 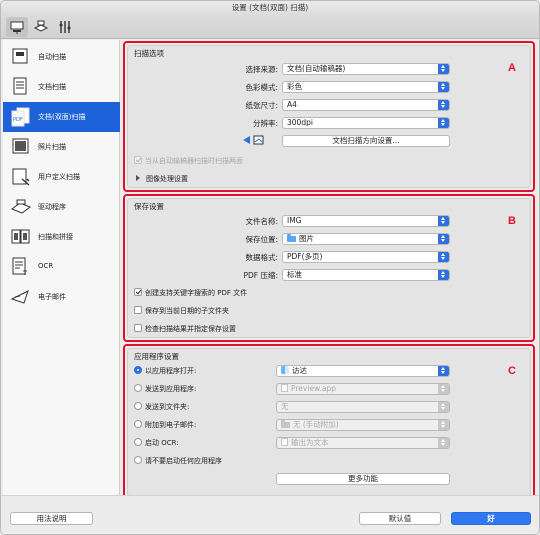 What do you see at coordinates (366, 69) in the screenshot?
I see `source-select: 文档(自动输稿器)` at bounding box center [366, 69].